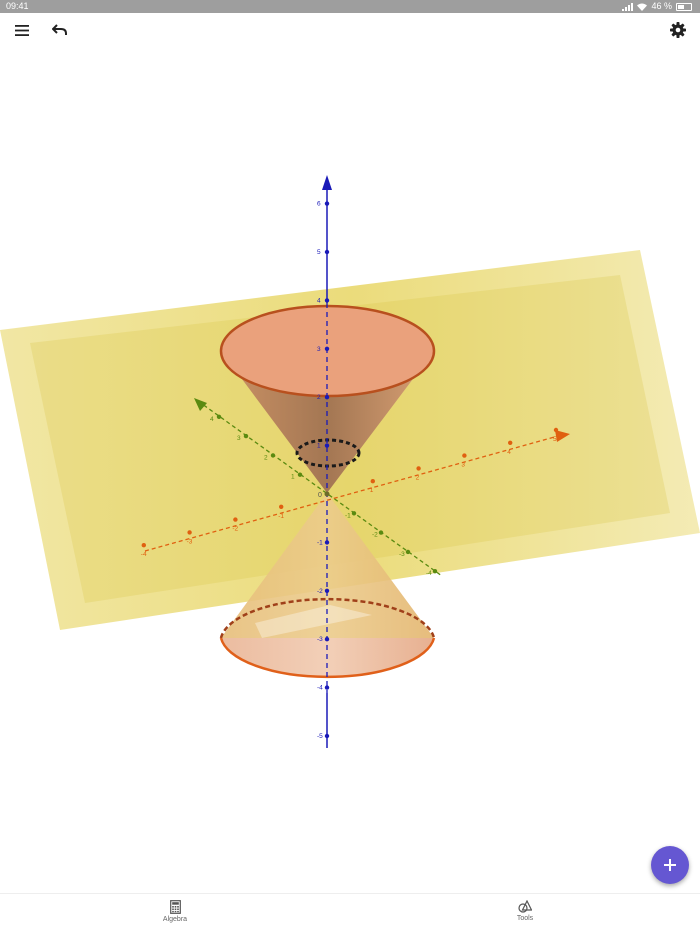 This screenshot has width=700, height=935. What do you see at coordinates (684, 6) in the screenshot?
I see `battery-icon` at bounding box center [684, 6].